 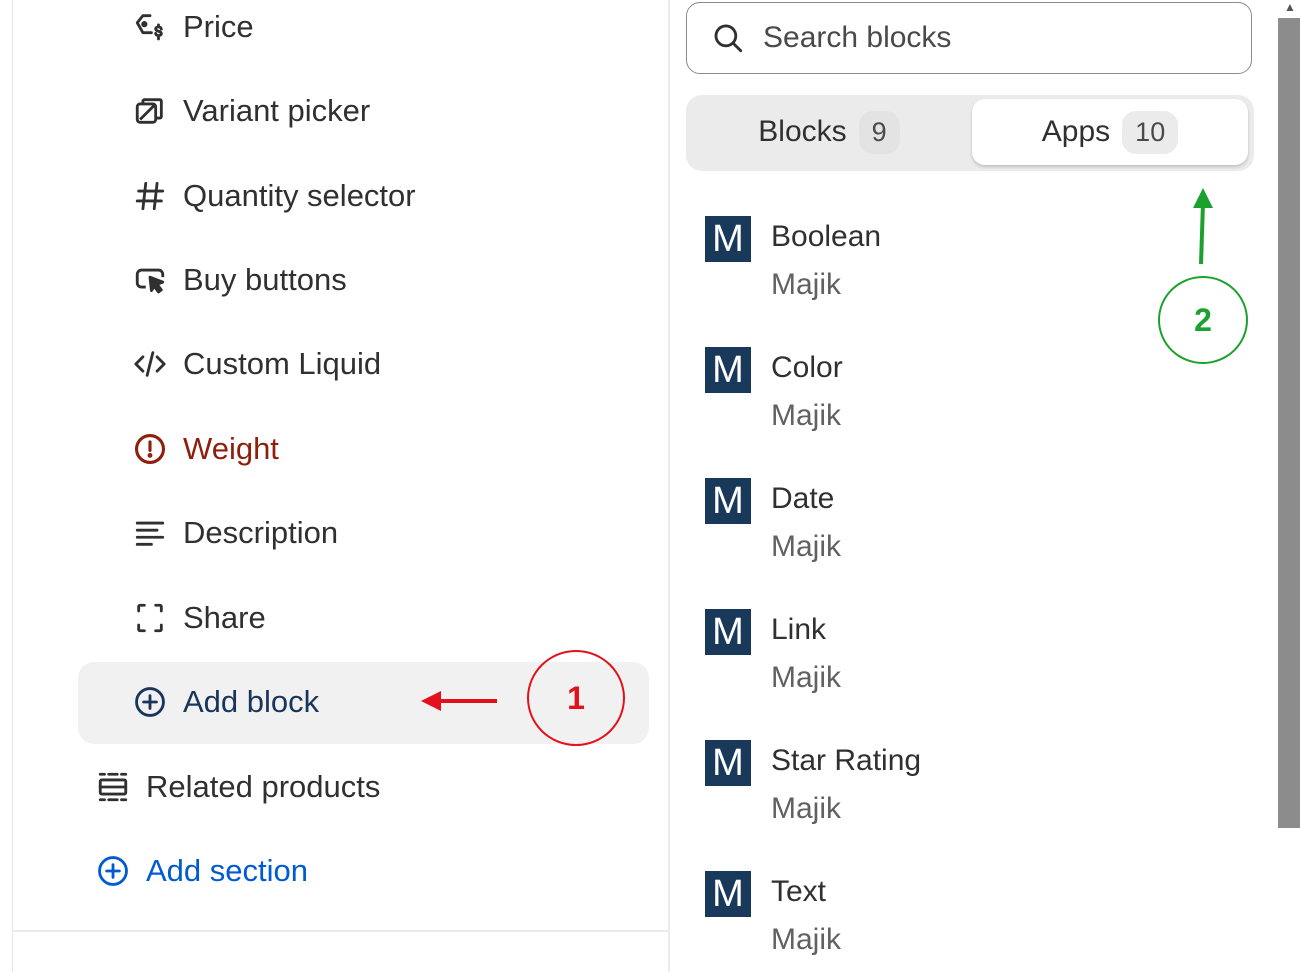 What do you see at coordinates (1289, 423) in the screenshot?
I see `scrollbar-thumb` at bounding box center [1289, 423].